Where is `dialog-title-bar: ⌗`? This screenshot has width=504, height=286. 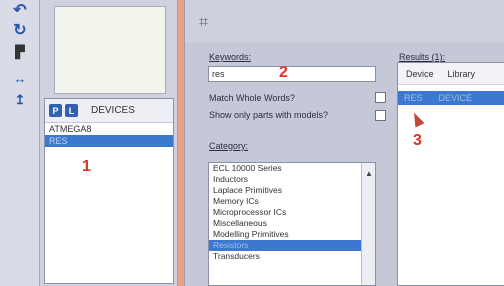 dialog-title-bar: ⌗ is located at coordinates (344, 21).